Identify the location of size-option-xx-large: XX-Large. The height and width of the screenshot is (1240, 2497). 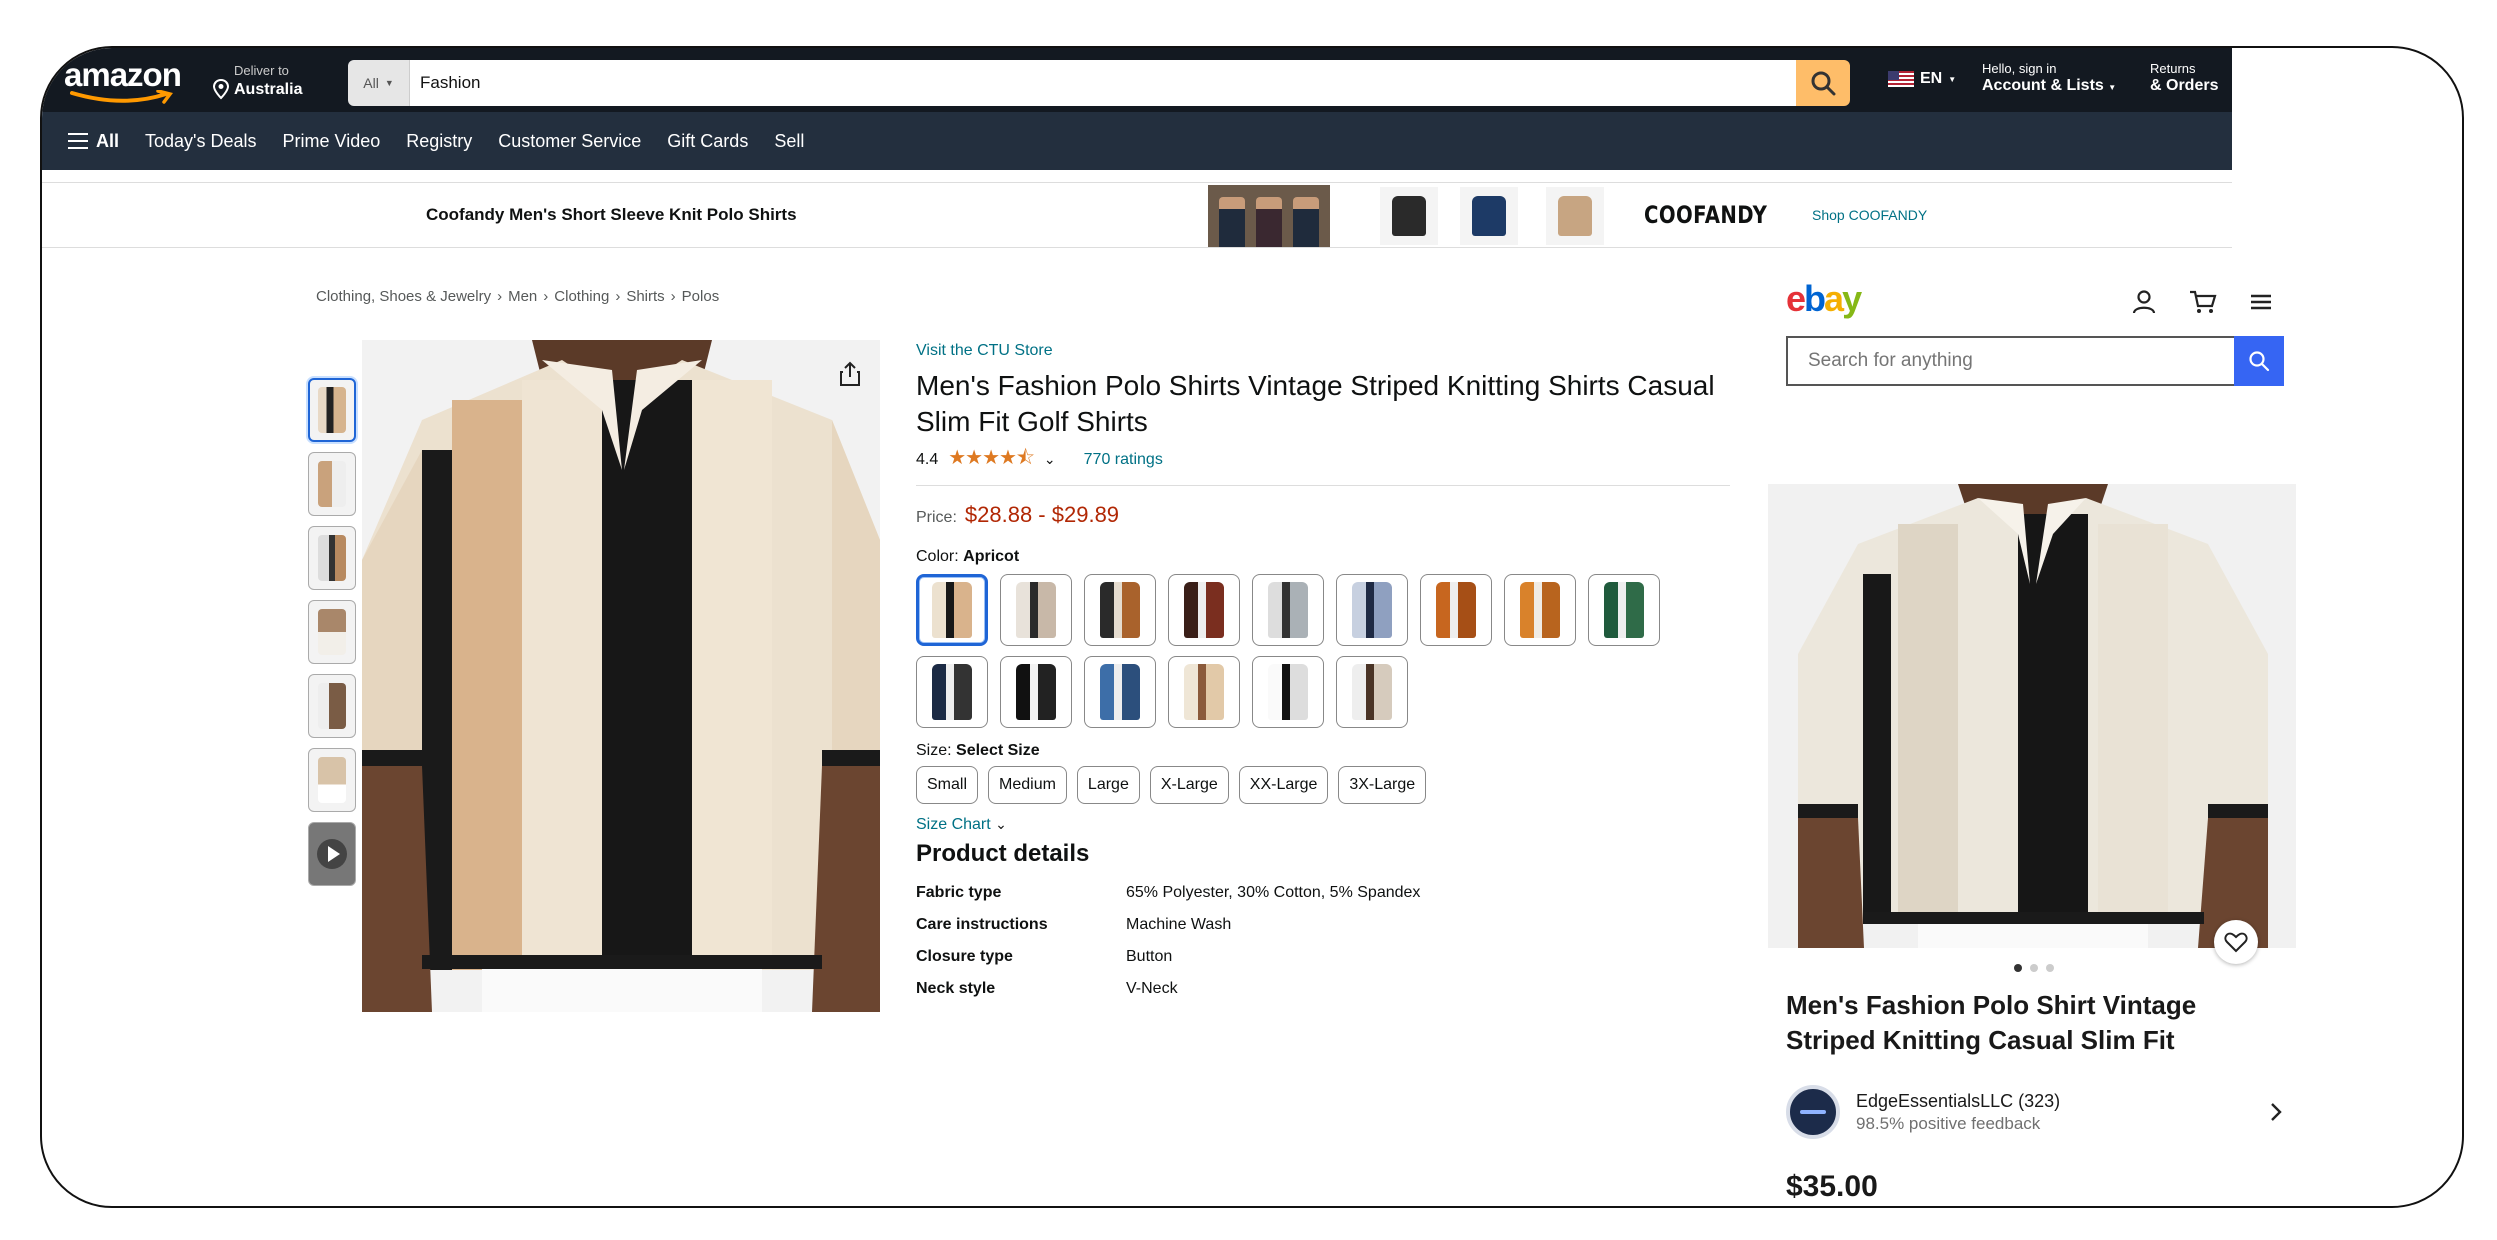
(1283, 784).